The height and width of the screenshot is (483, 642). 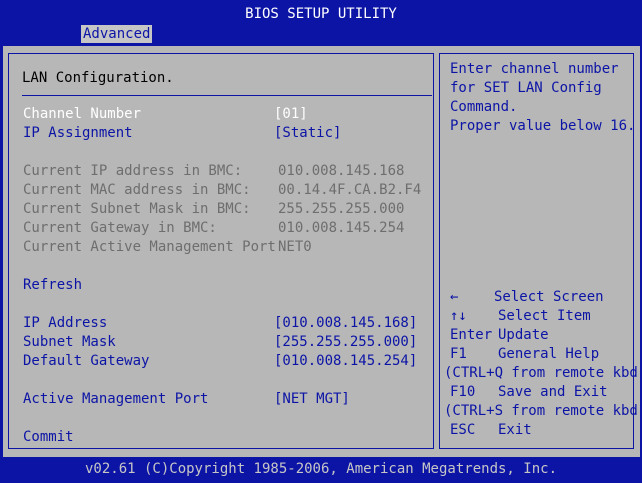 I want to click on channel-number-value: [01], so click(x=291, y=114).